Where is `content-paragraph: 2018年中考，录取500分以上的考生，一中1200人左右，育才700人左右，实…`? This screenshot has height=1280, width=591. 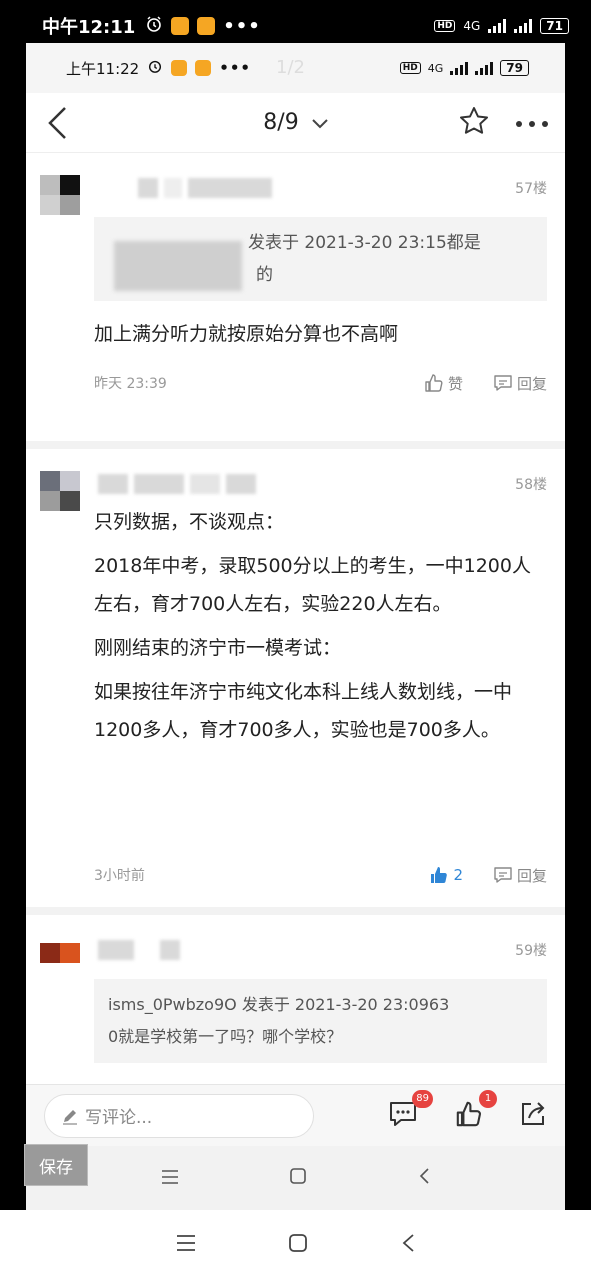
content-paragraph: 2018年中考，录取500分以上的考生，一中1200人左右，育才700人左右，实… is located at coordinates (312, 585).